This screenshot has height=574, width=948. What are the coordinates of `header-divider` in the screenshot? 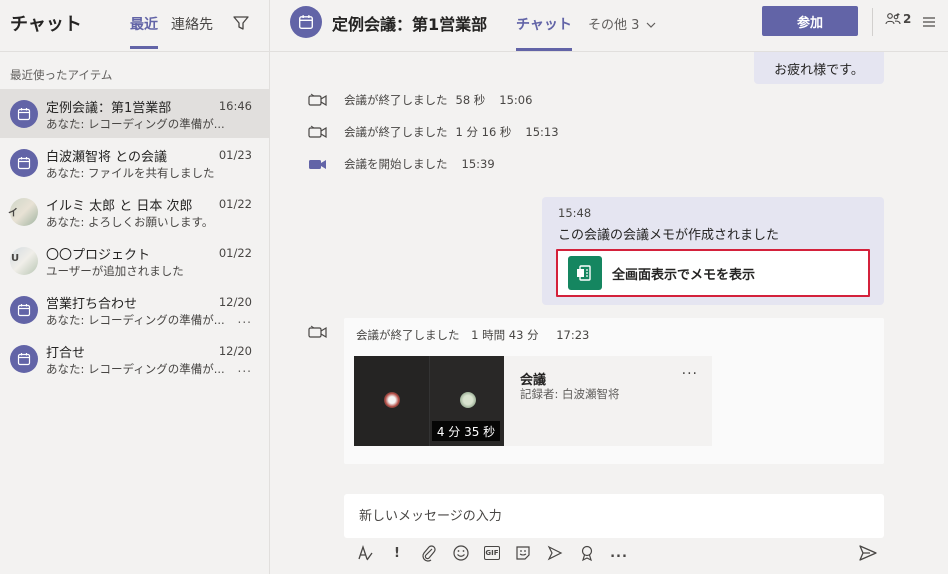 It's located at (872, 22).